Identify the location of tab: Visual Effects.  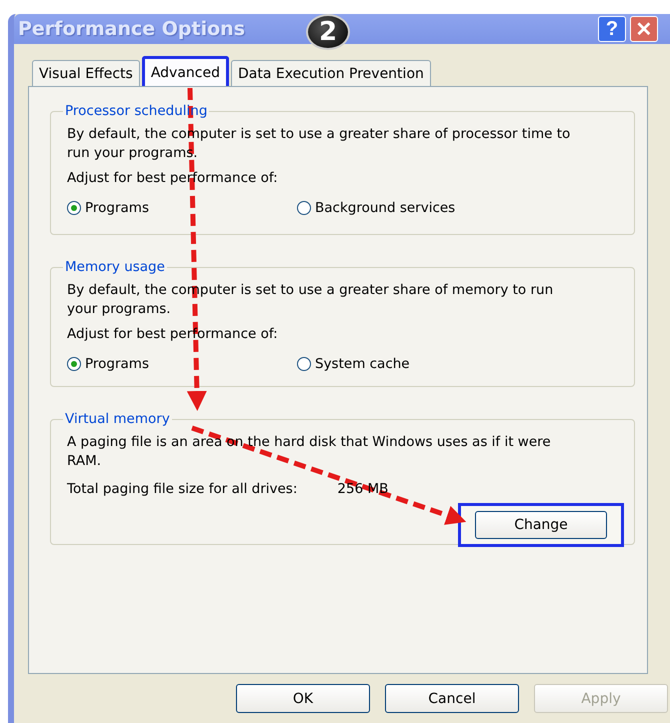
(86, 73).